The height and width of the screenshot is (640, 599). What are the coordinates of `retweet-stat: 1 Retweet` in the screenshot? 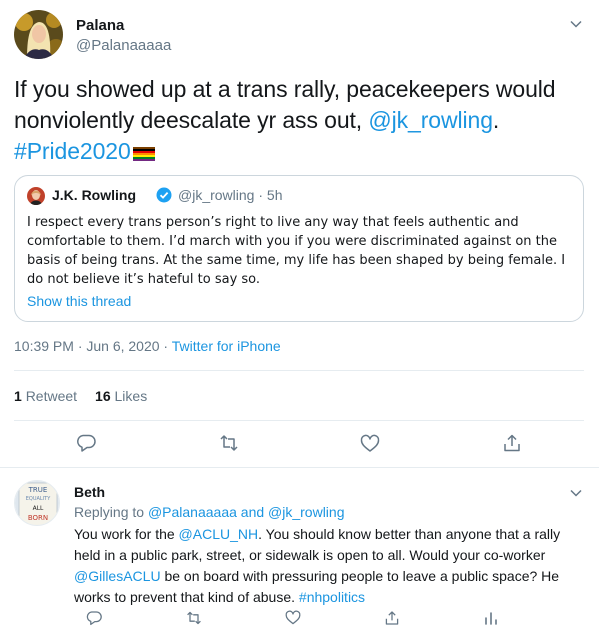 It's located at (45, 396).